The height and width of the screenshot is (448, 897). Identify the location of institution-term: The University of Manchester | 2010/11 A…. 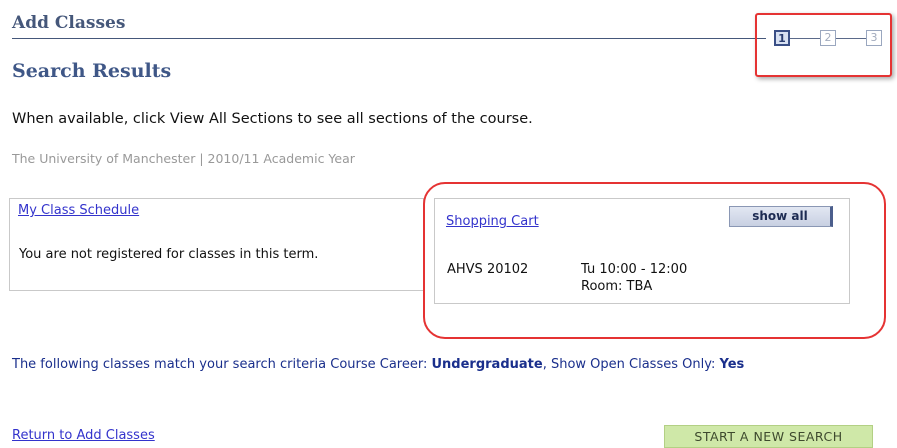
(183, 158).